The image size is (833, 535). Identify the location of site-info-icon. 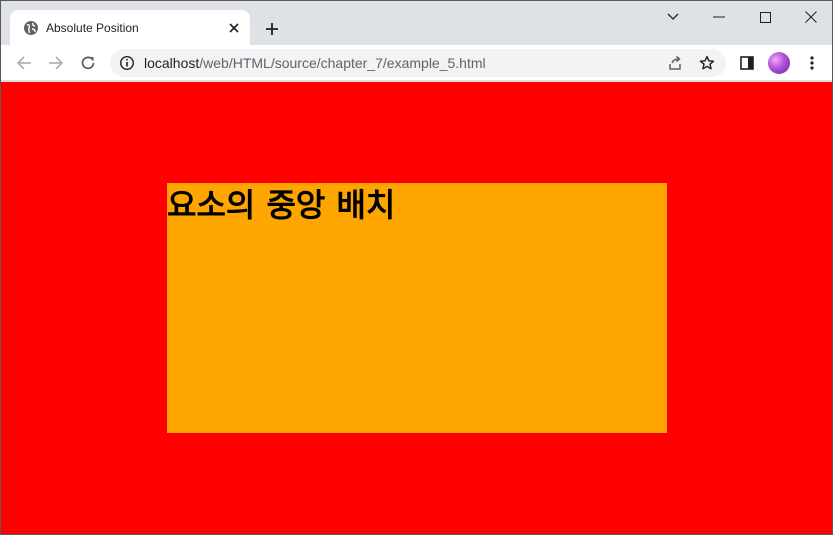
(127, 63).